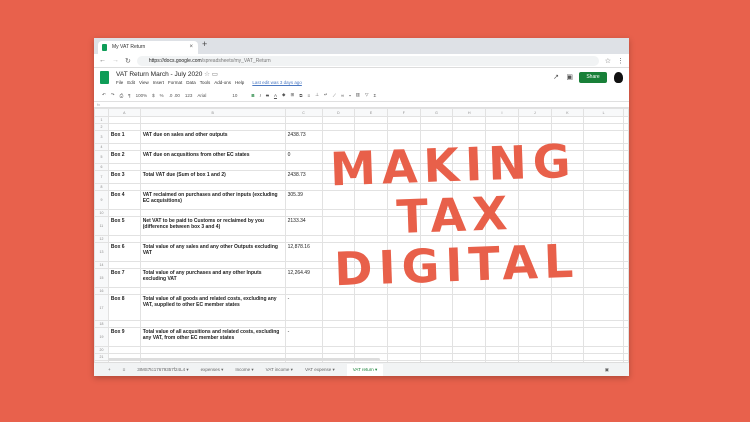  I want to click on bookmark-star-icon: ☆, so click(608, 61).